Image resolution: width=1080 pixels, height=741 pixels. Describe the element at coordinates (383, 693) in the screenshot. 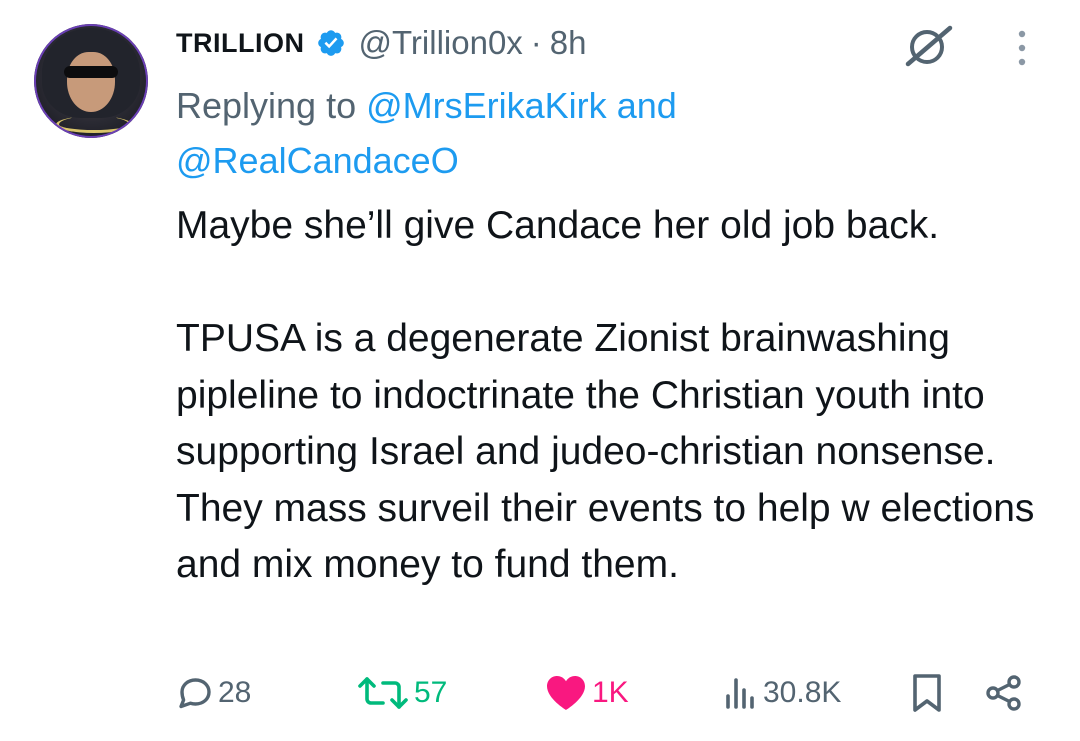

I see `repost-icon` at that location.